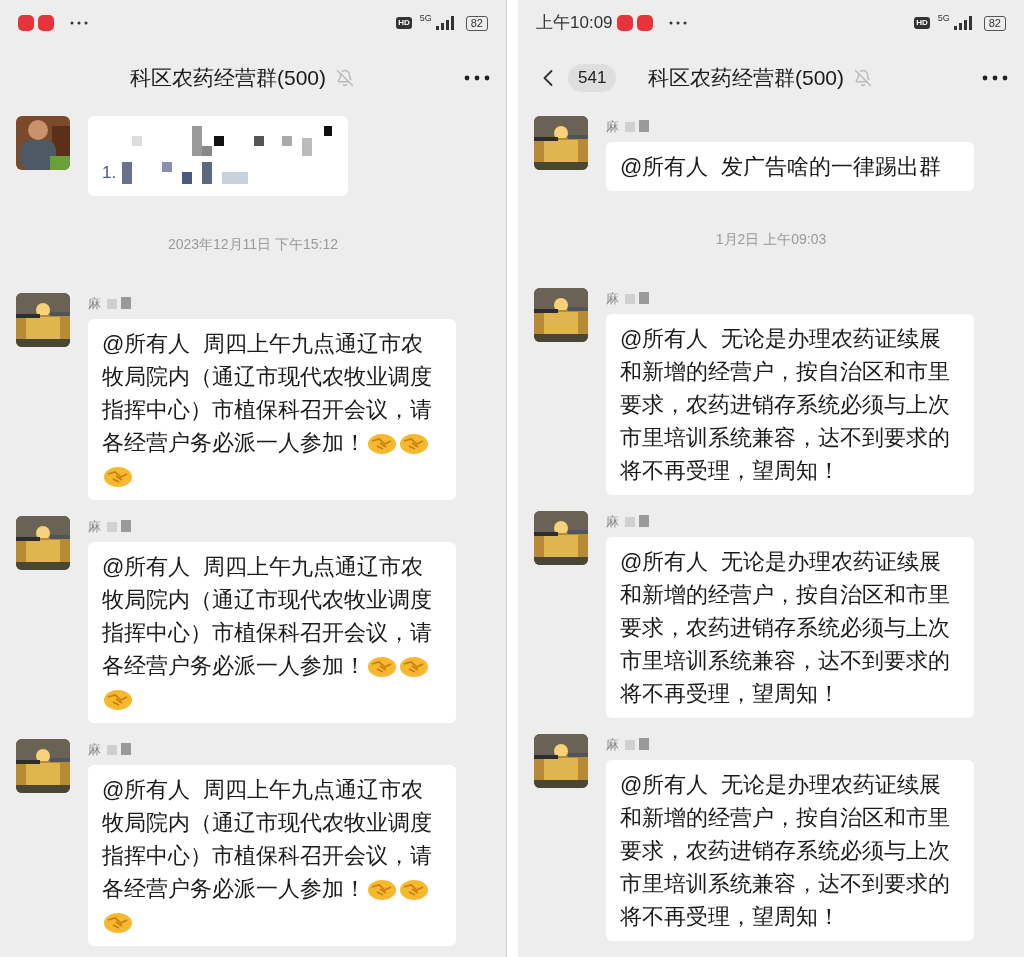 The height and width of the screenshot is (957, 1024). I want to click on status-time: 上午10:09, so click(574, 23).